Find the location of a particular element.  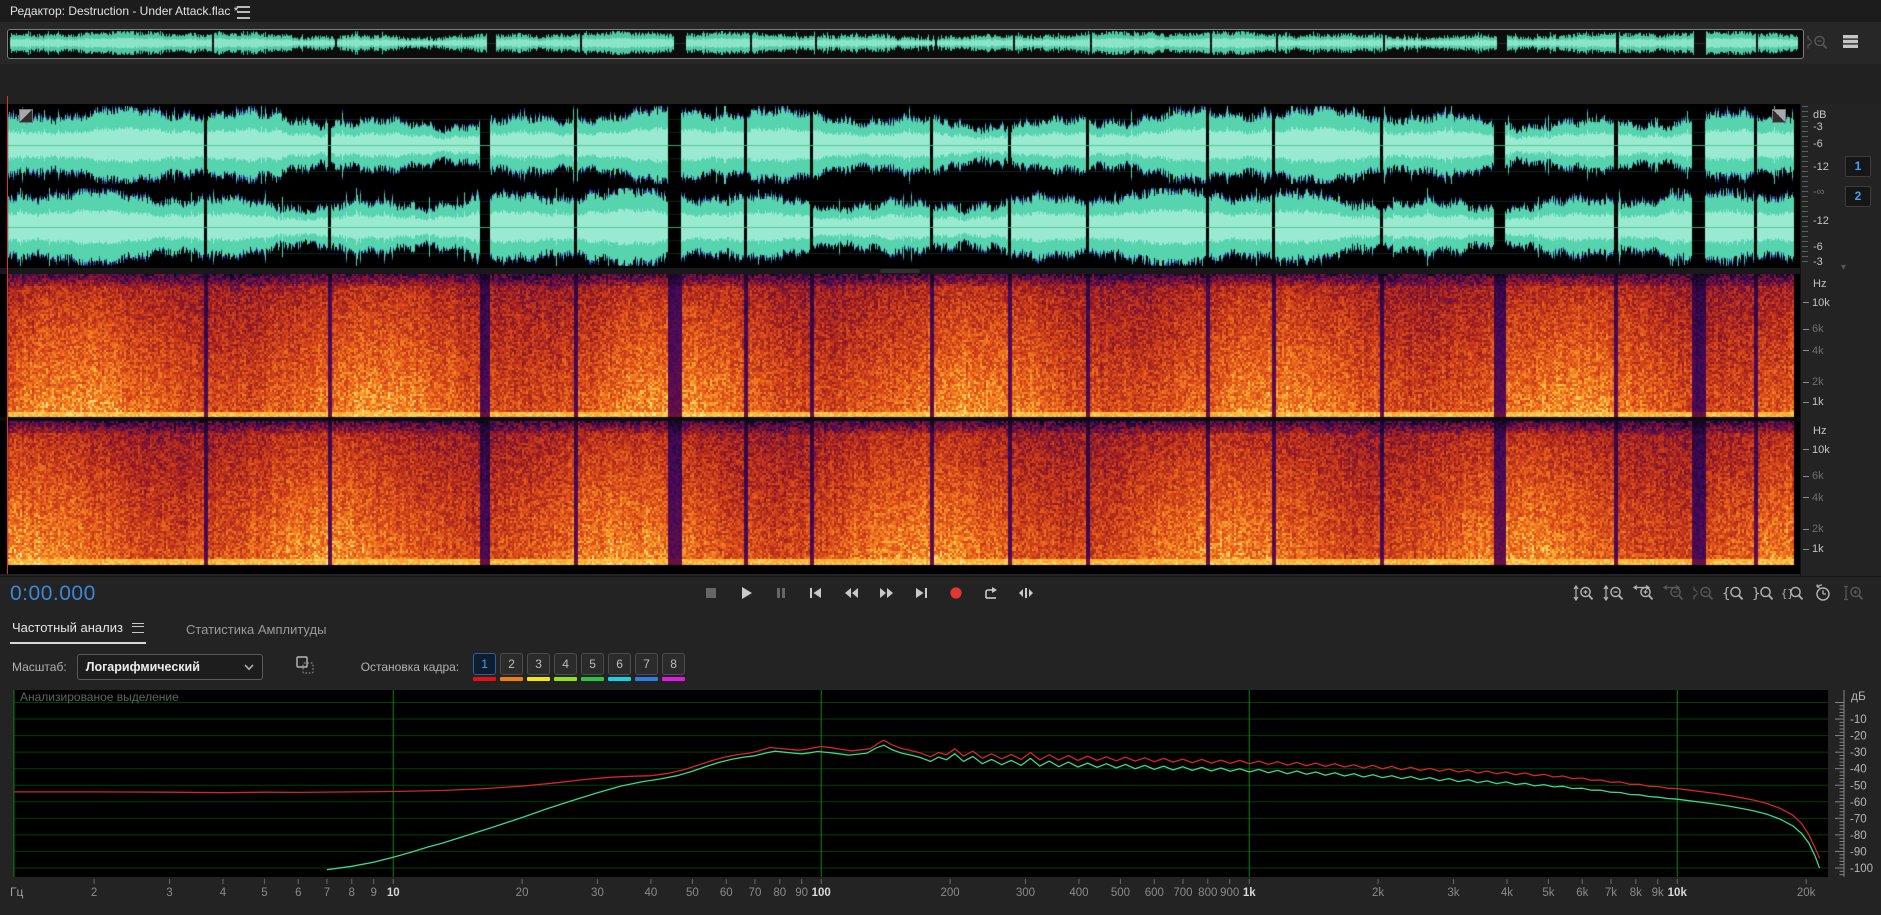

hamburger-icon is located at coordinates (243, 12).